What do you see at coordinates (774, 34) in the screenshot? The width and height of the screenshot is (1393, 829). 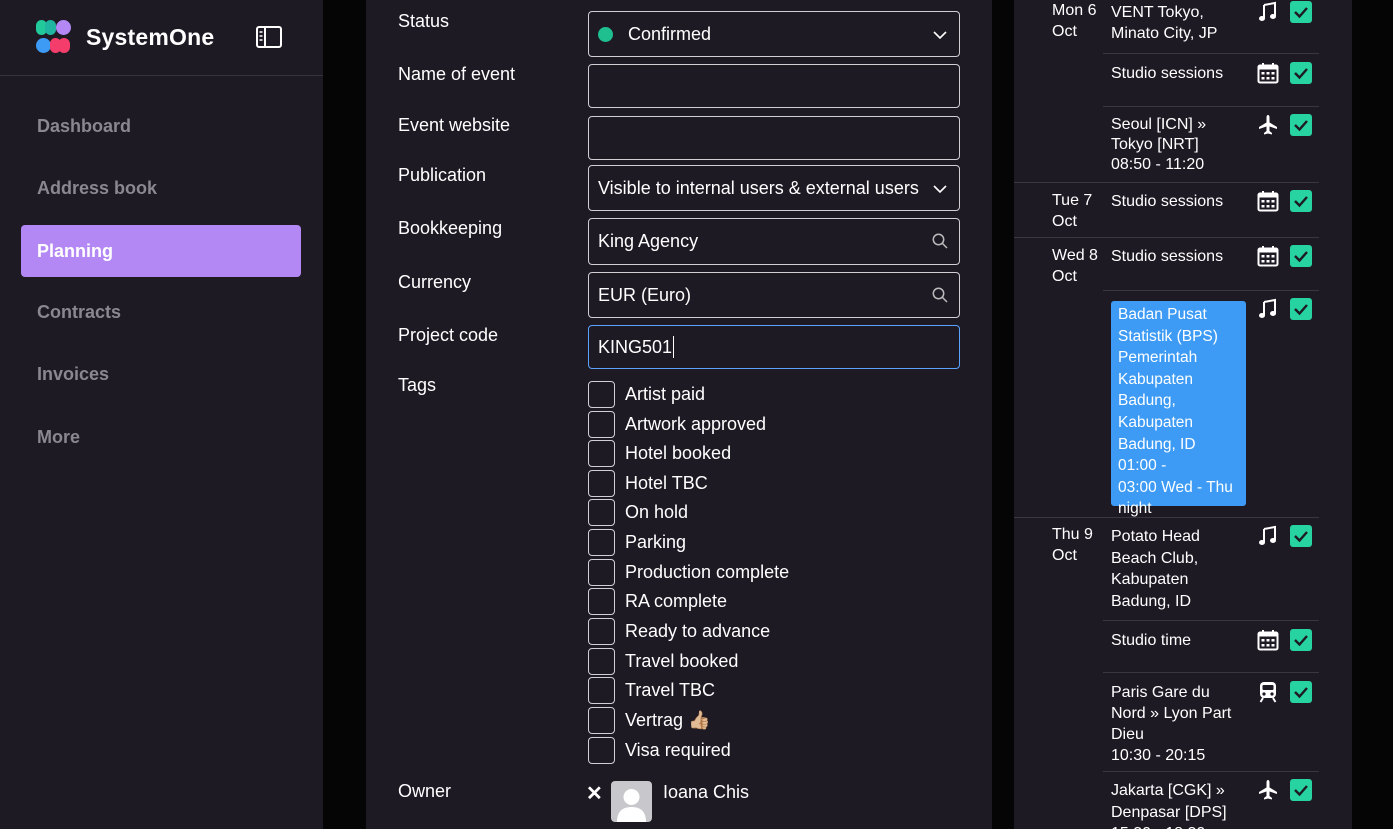 I see `status-select: Confirmed` at bounding box center [774, 34].